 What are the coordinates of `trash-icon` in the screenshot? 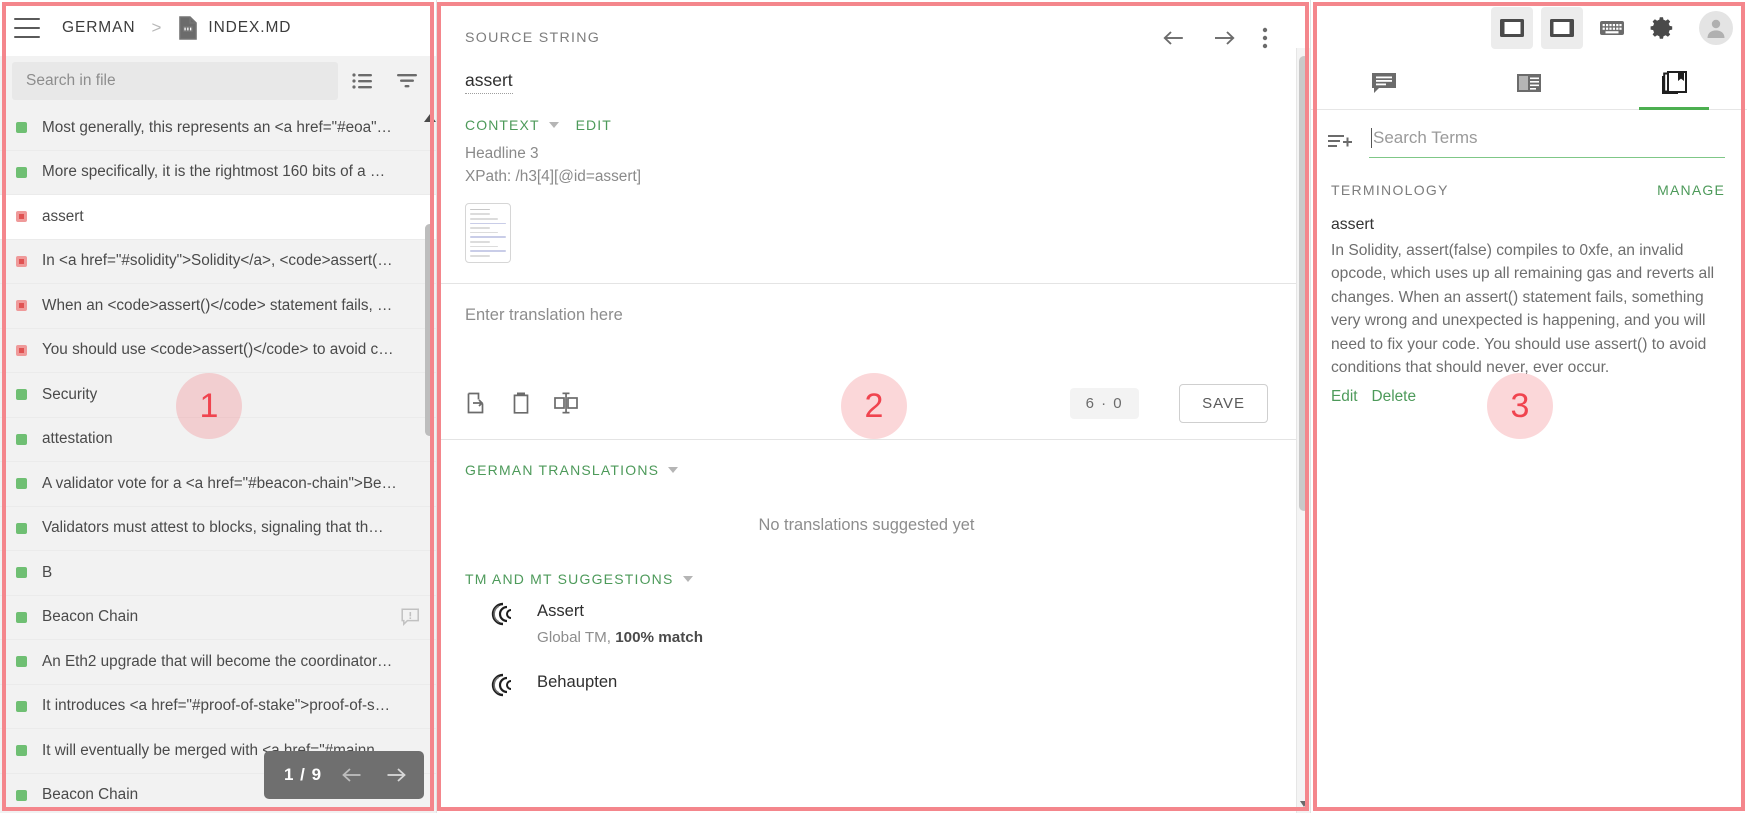 It's located at (521, 403).